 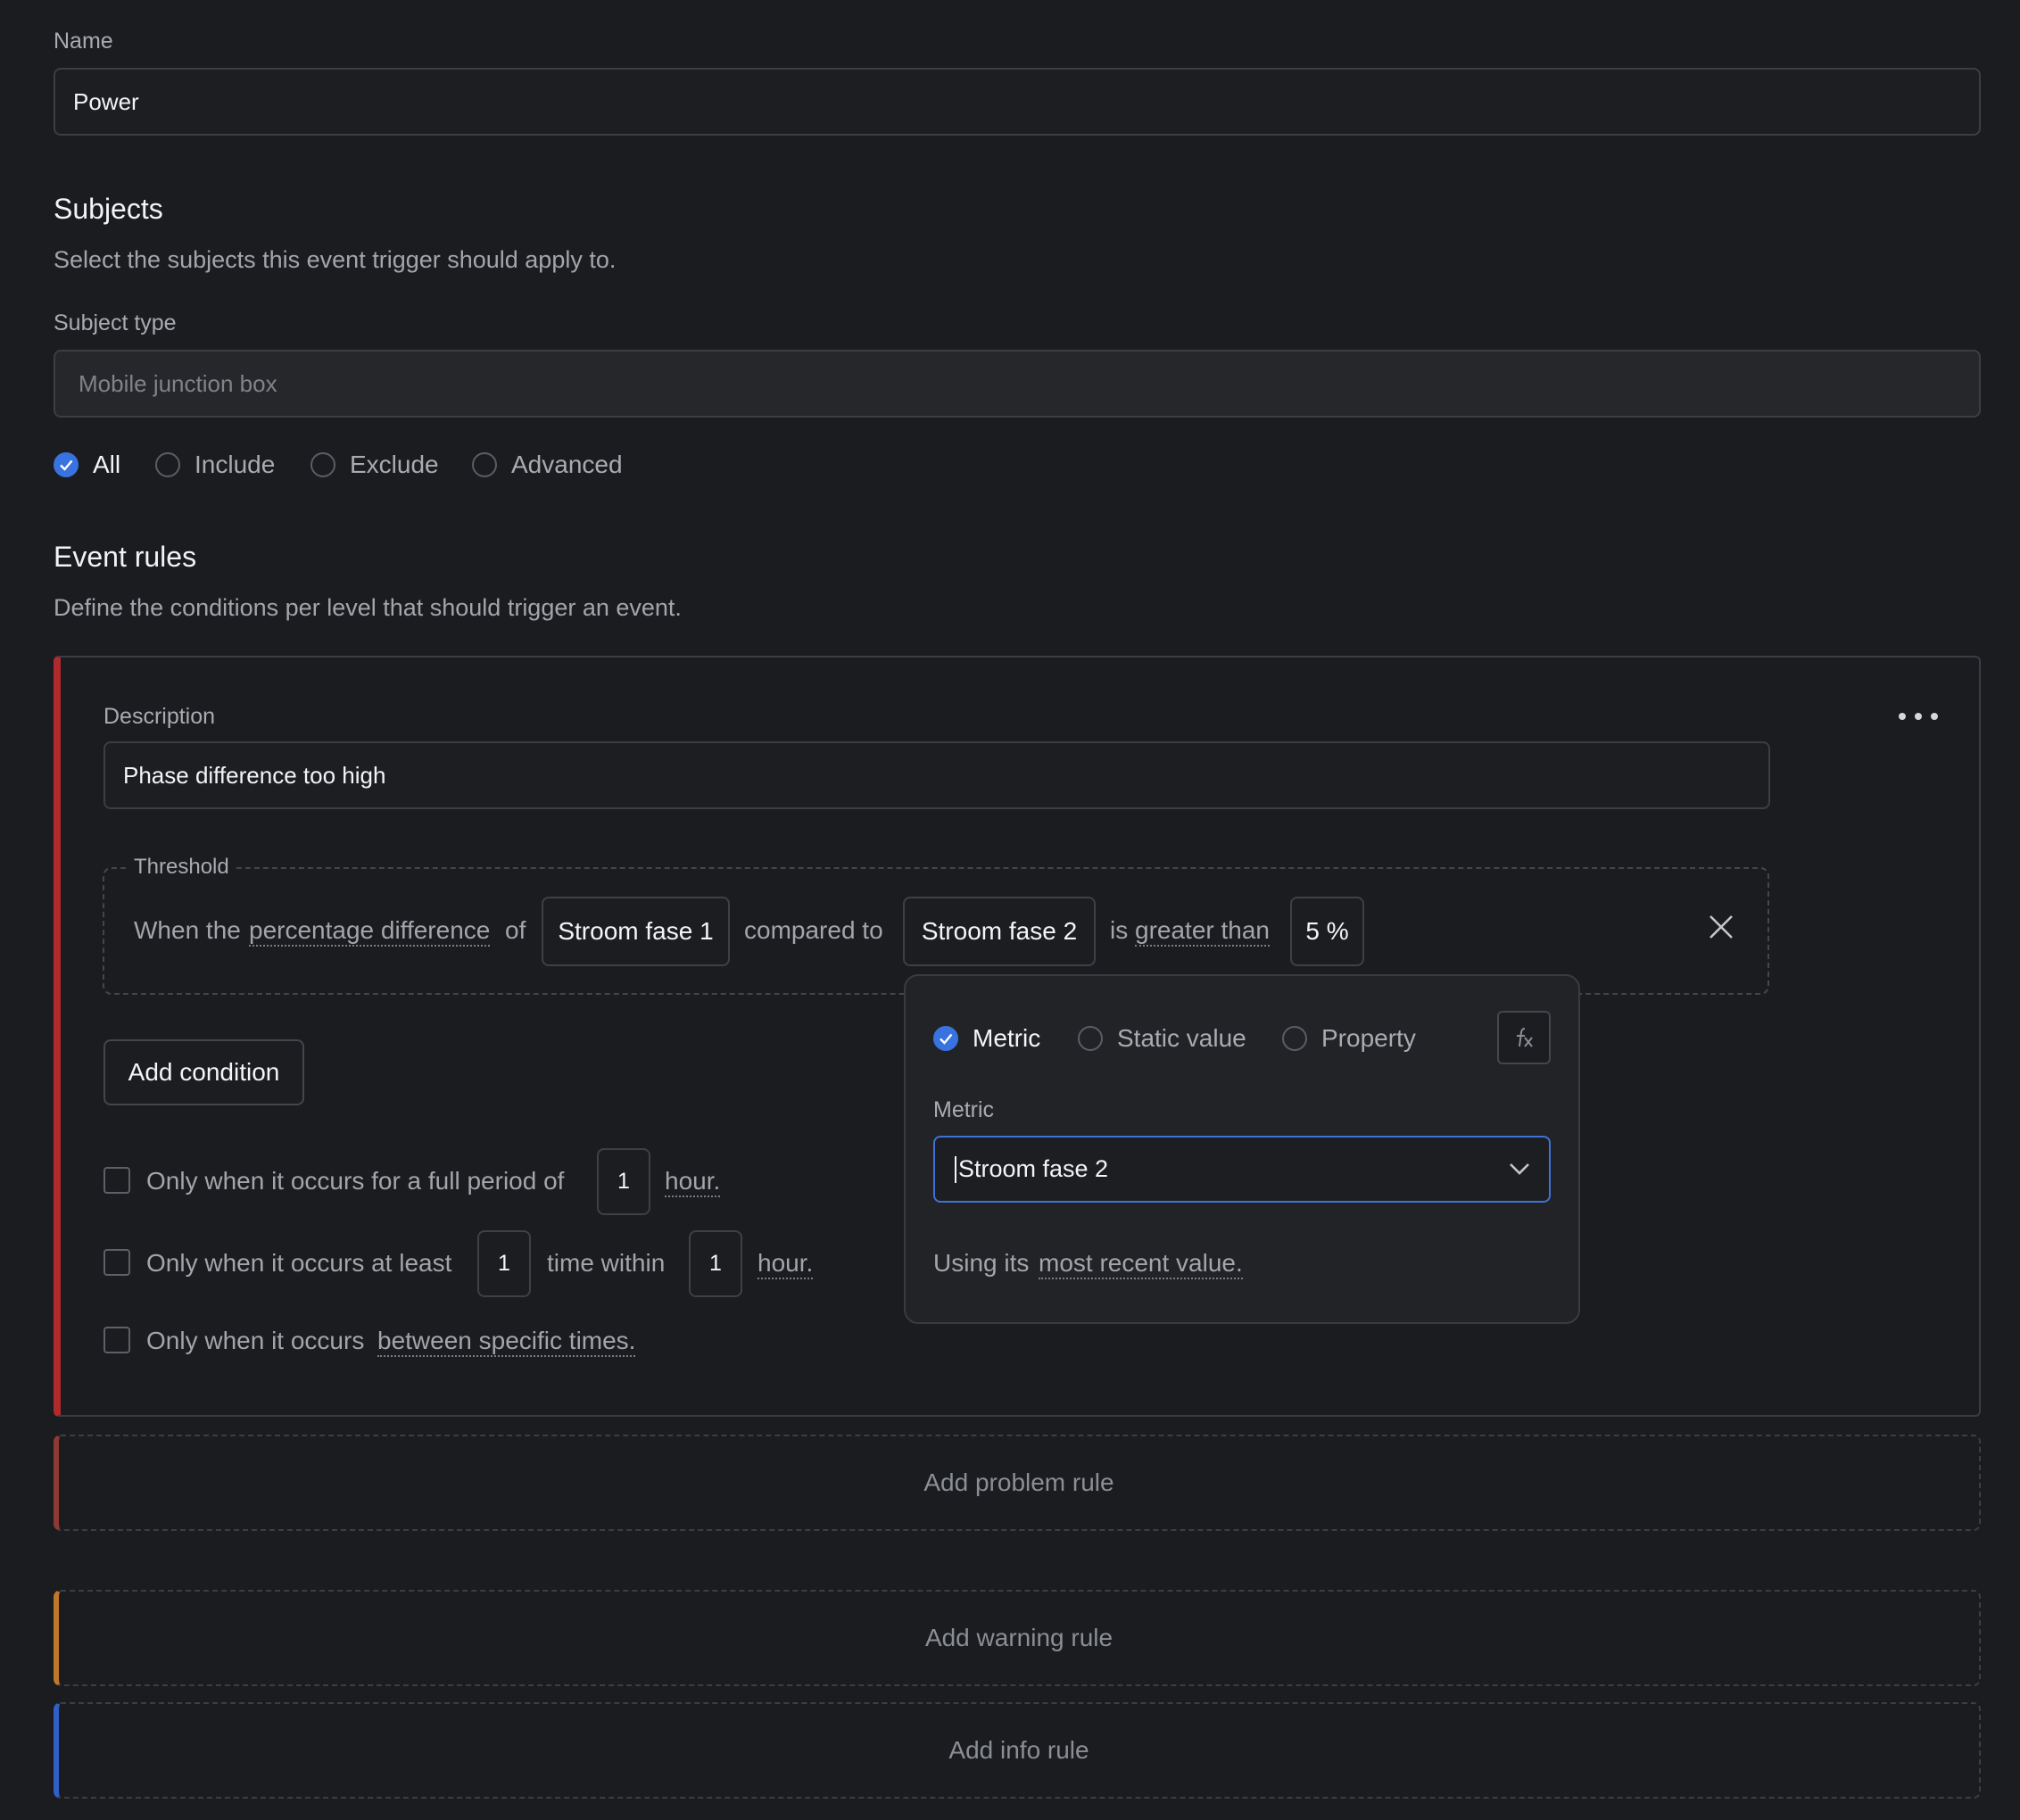 What do you see at coordinates (1327, 931) in the screenshot?
I see `threshold-value-chip: 5 %` at bounding box center [1327, 931].